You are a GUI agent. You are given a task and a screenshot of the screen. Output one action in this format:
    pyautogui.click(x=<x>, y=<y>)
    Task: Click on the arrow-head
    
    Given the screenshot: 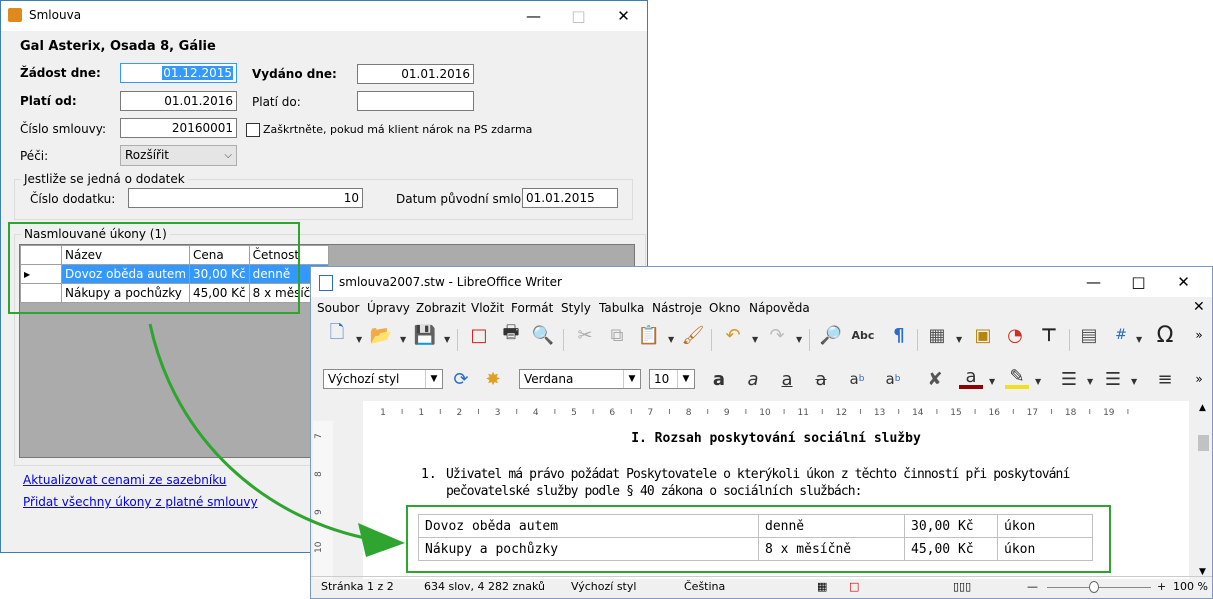 What is the action you would take?
    pyautogui.click(x=381, y=540)
    